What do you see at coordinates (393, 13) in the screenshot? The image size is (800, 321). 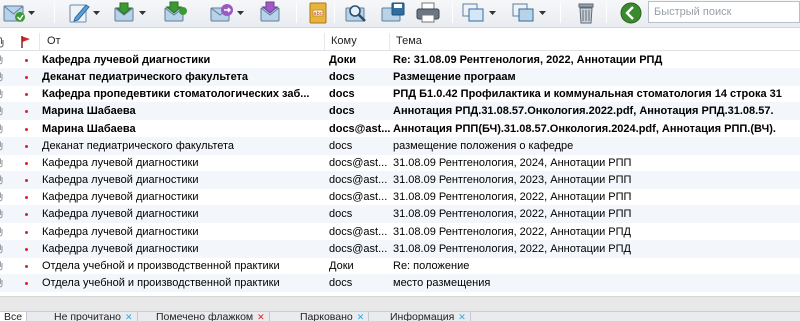 I see `save-button` at bounding box center [393, 13].